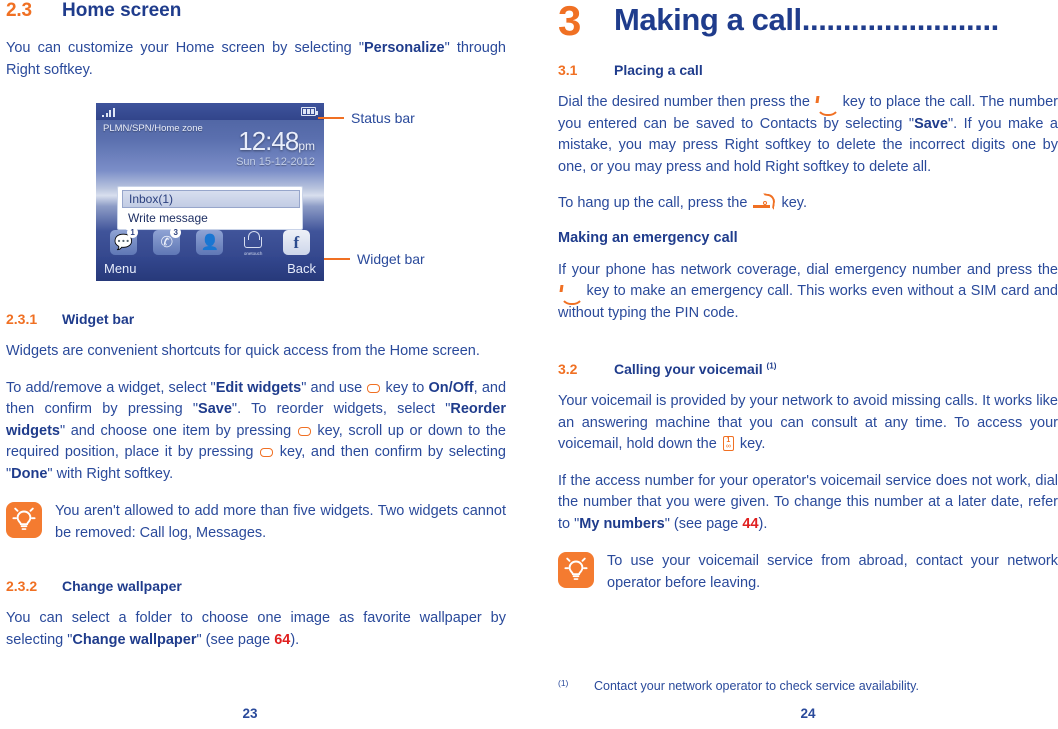 This screenshot has width=1058, height=729. I want to click on messages-badge: 1, so click(133, 232).